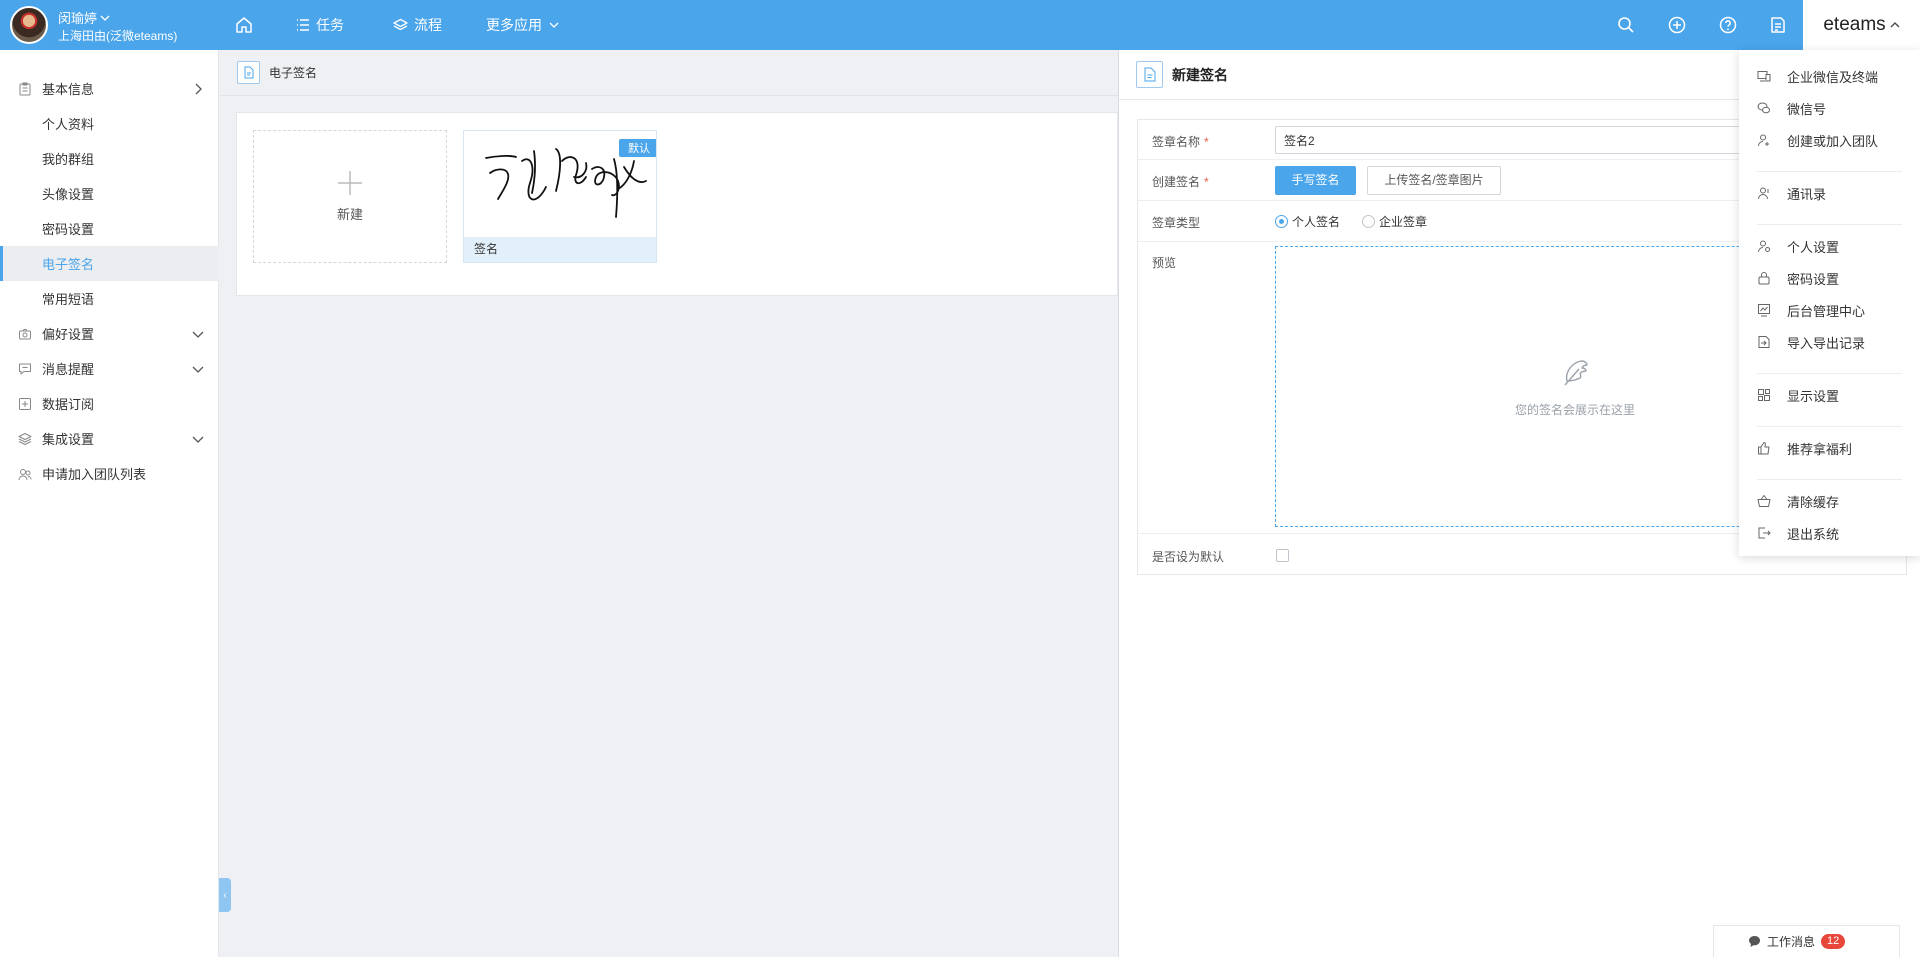 Image resolution: width=1920 pixels, height=957 pixels. I want to click on menu-item-wechat: 微信号, so click(1829, 108).